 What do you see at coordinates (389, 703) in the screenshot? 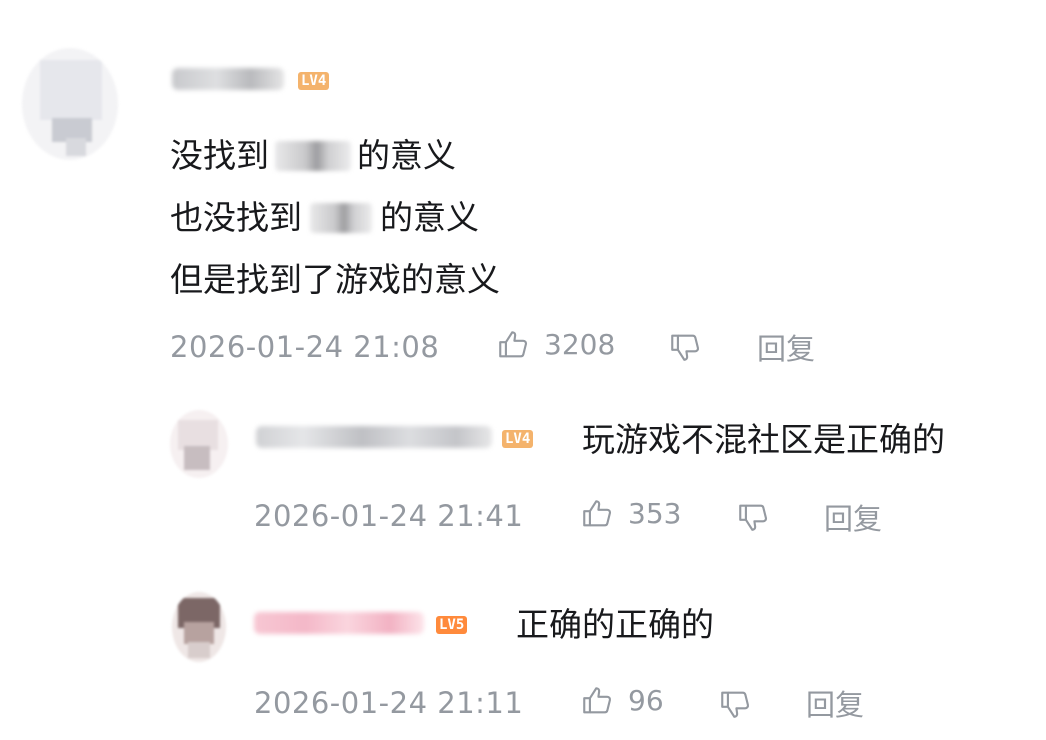
I see `comment-timestamp: 2026-01-24 21:11` at bounding box center [389, 703].